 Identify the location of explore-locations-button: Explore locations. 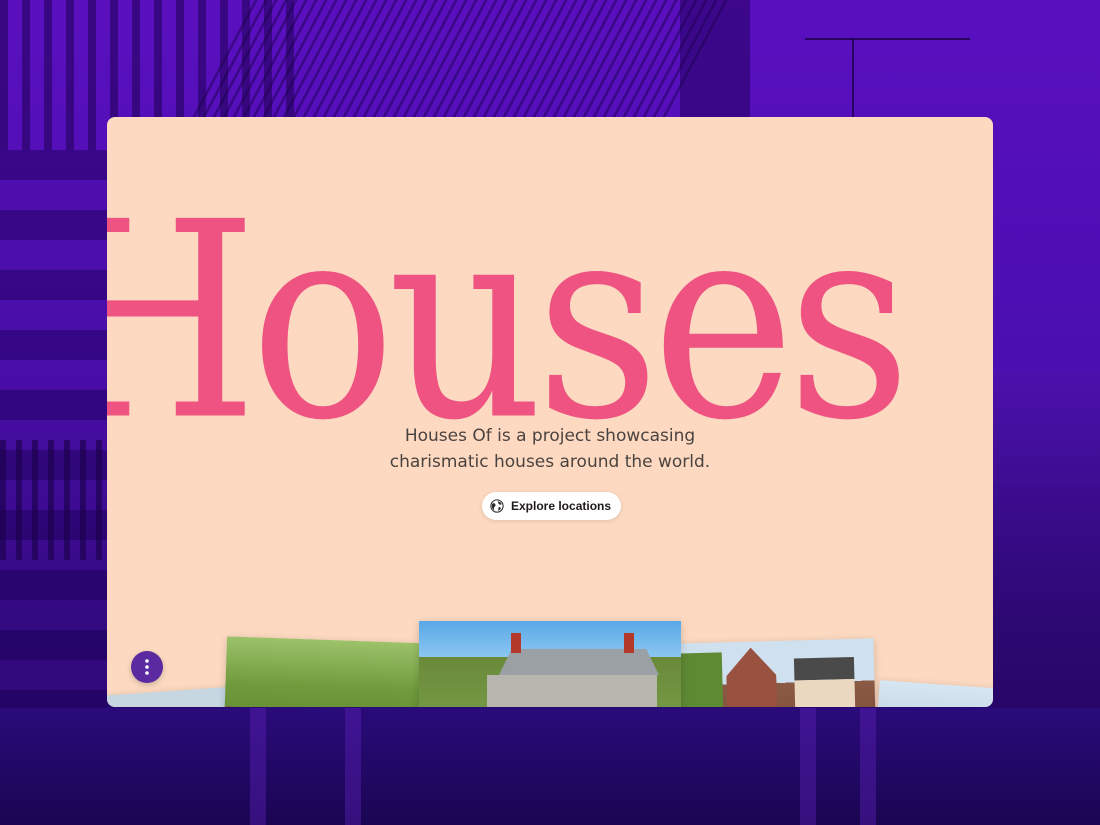
(552, 506).